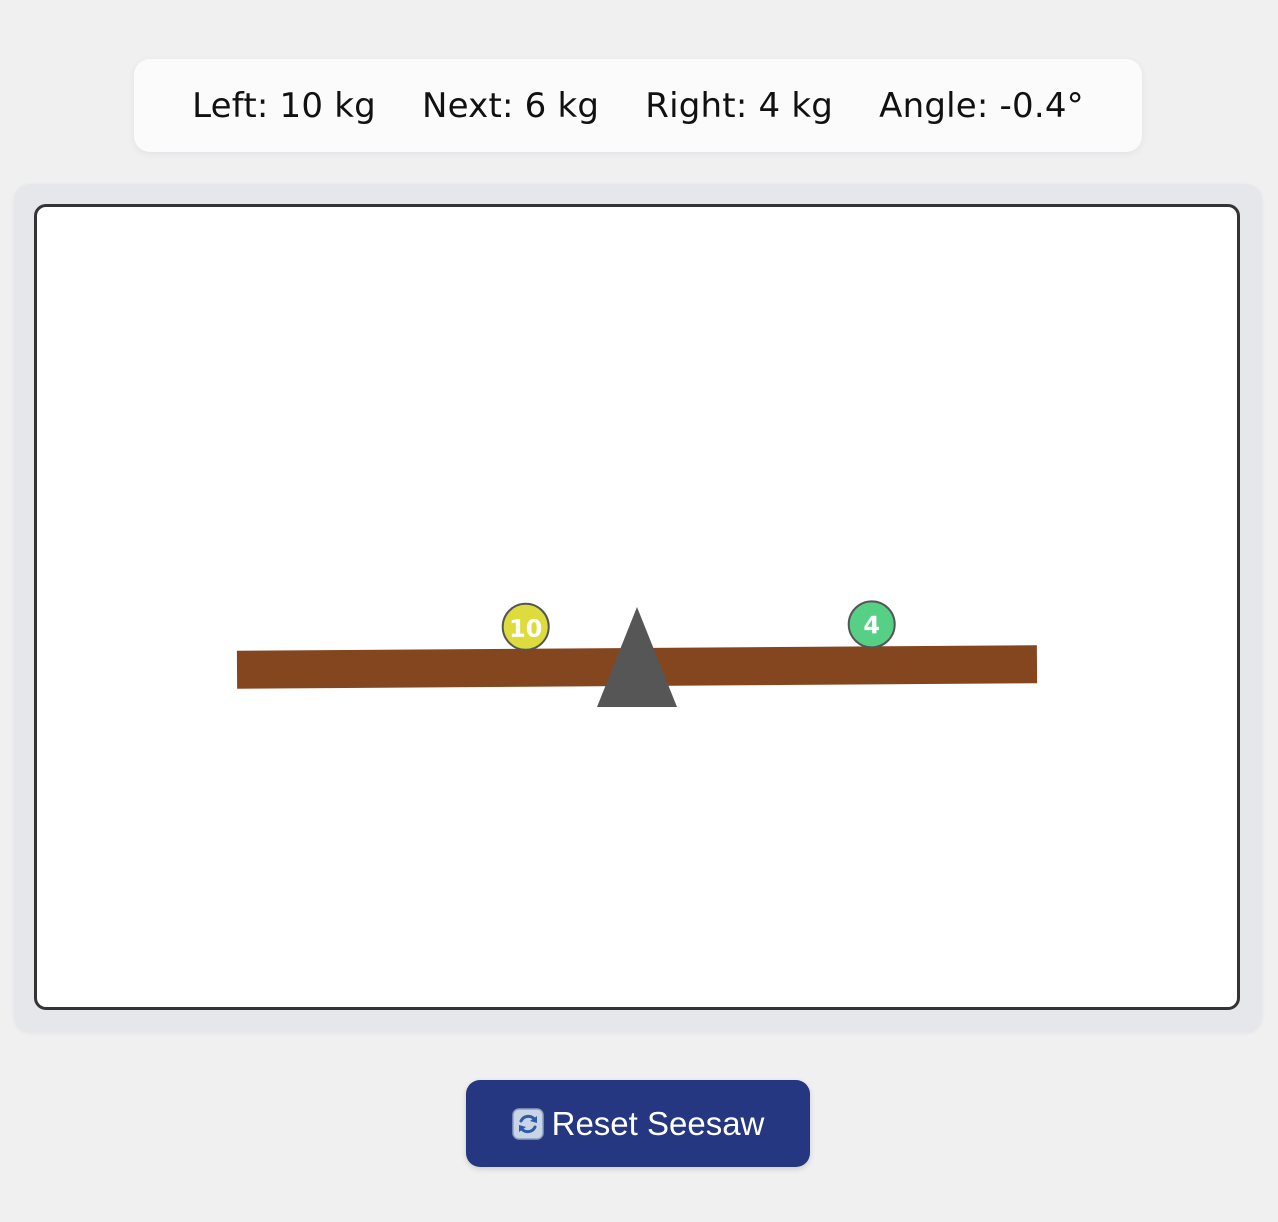  What do you see at coordinates (527, 1123) in the screenshot?
I see `refresh-icon` at bounding box center [527, 1123].